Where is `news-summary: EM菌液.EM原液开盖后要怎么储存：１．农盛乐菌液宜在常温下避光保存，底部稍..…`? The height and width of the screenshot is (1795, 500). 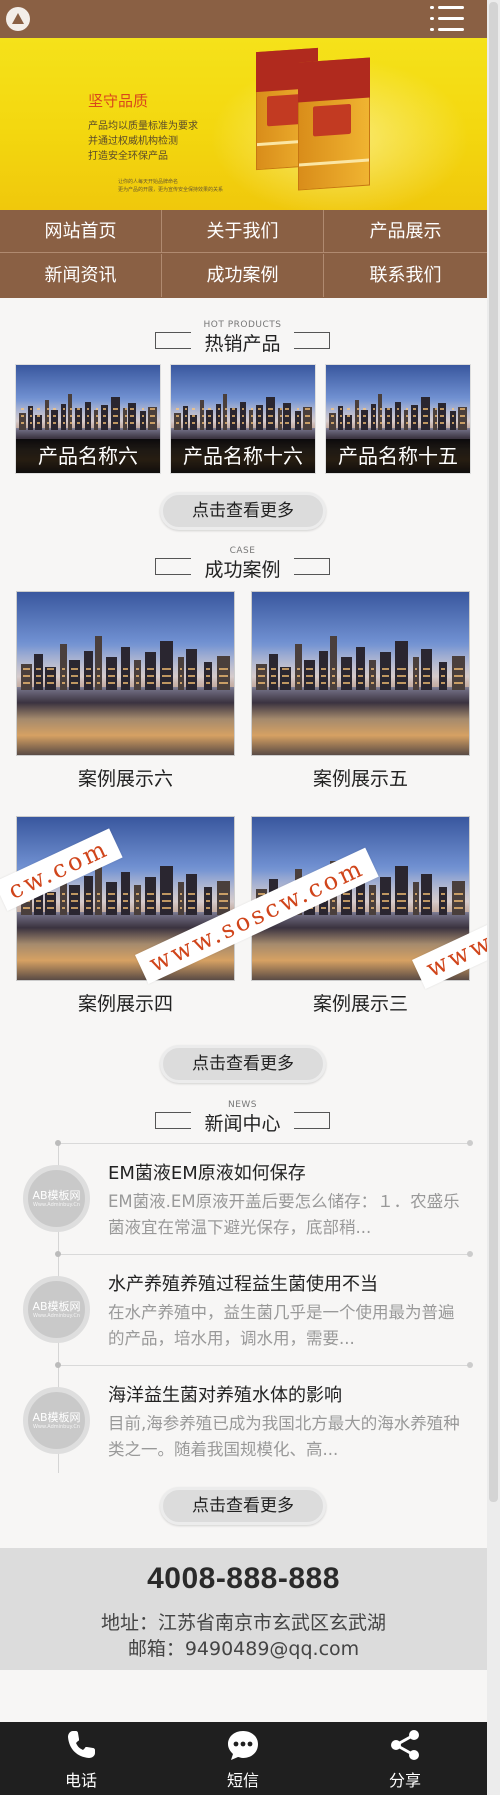
news-summary: EM菌液.EM原液开盖后要怎么储存：１．农盛乐菌液宜在常温下避光保存，底部稍..… is located at coordinates (284, 1214).